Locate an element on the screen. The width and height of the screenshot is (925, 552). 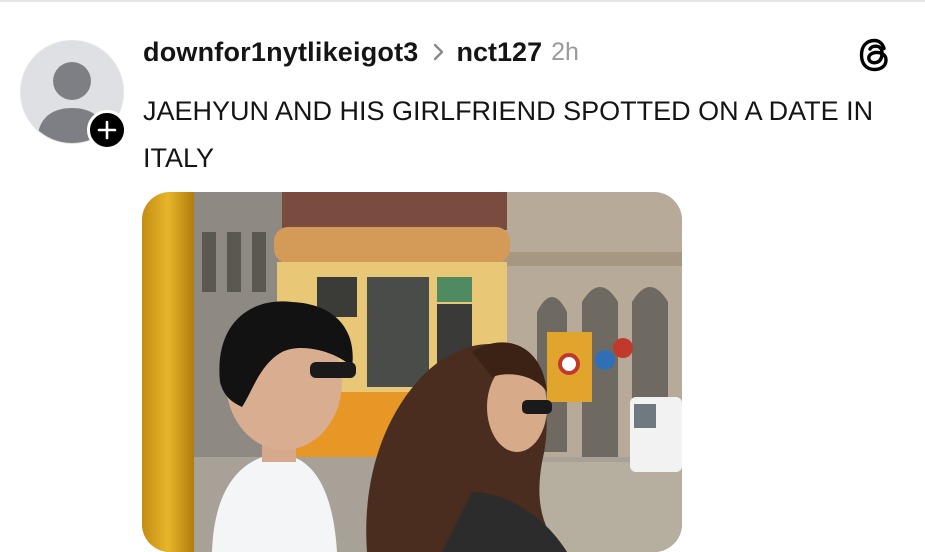
avatar-container is located at coordinates (76, 96).